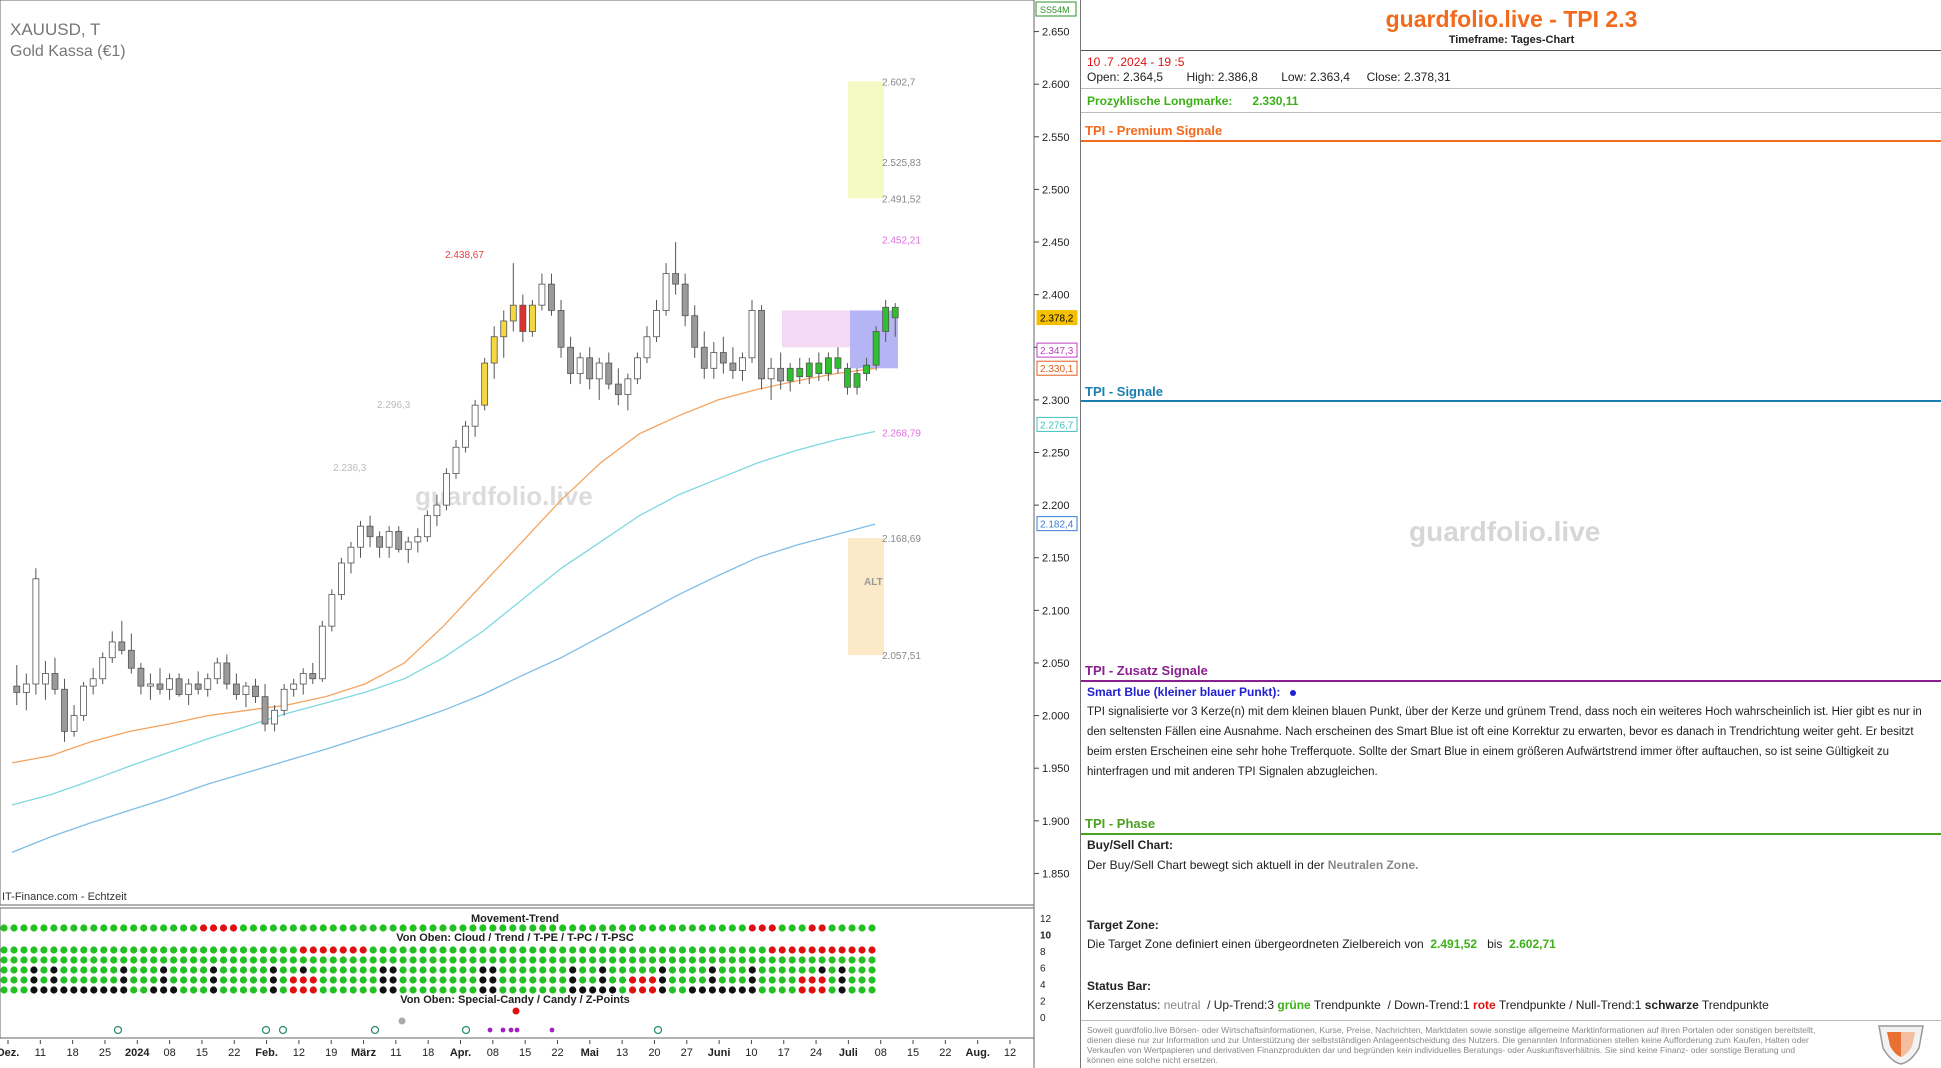 This screenshot has width=1941, height=1068. Describe the element at coordinates (1056, 559) in the screenshot. I see `y-tick-label: 2.150` at that location.